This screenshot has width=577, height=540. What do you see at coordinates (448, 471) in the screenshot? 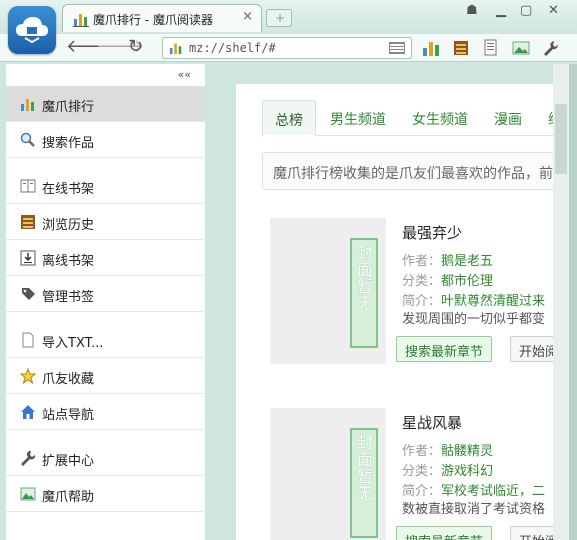
I see `book-category: 分类：游戏科幻` at bounding box center [448, 471].